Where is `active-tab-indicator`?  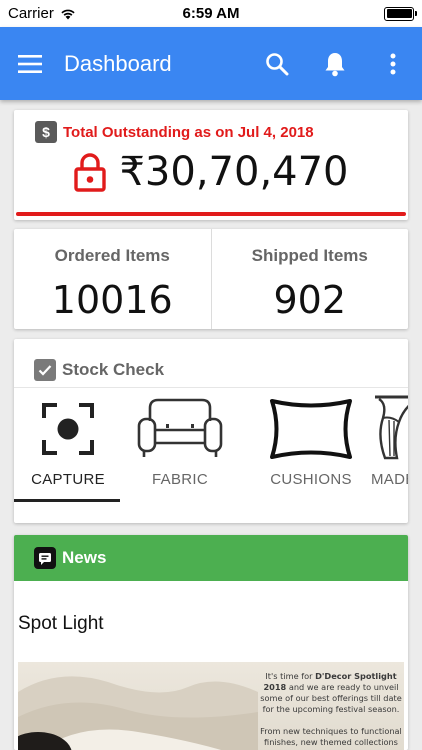 active-tab-indicator is located at coordinates (67, 500).